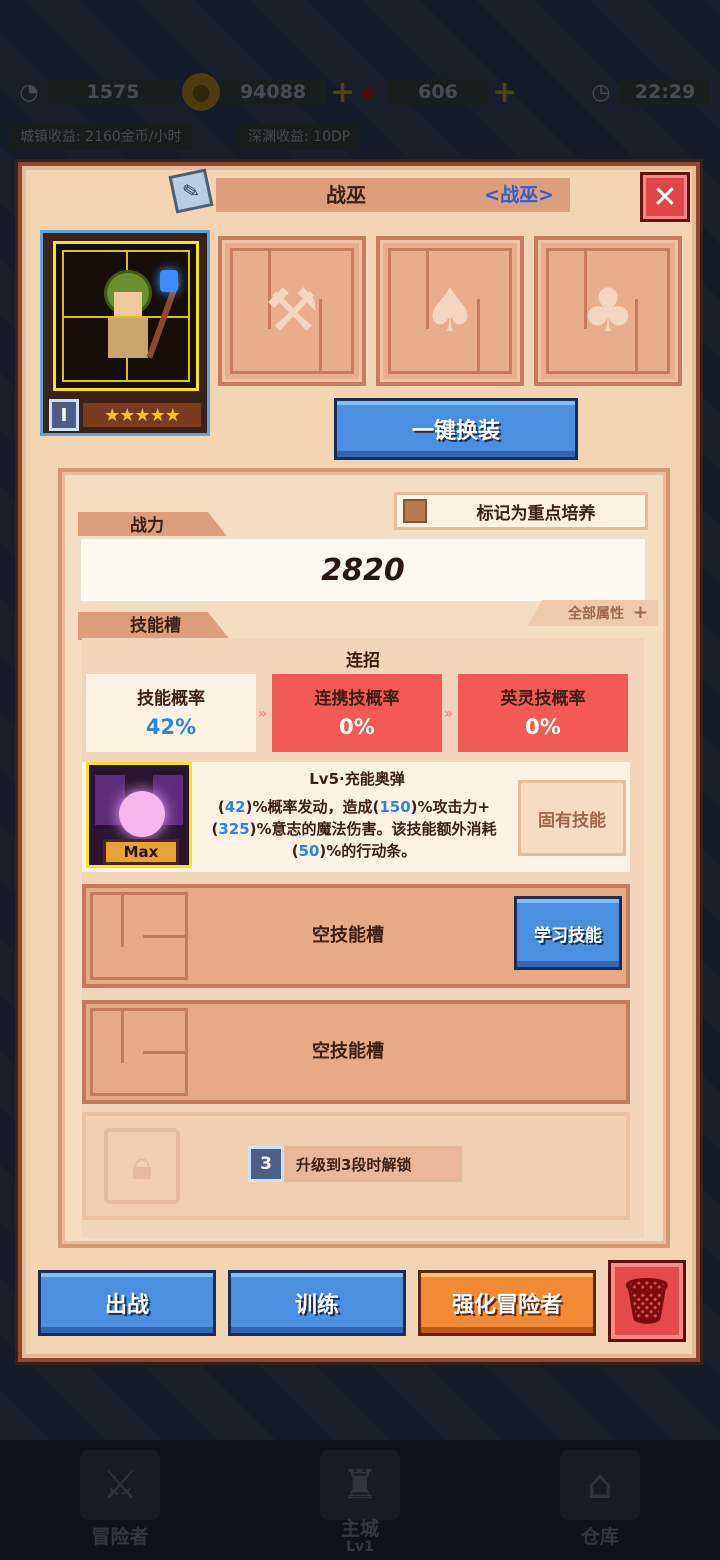  I want to click on accessory-icon: ♣, so click(608, 311).